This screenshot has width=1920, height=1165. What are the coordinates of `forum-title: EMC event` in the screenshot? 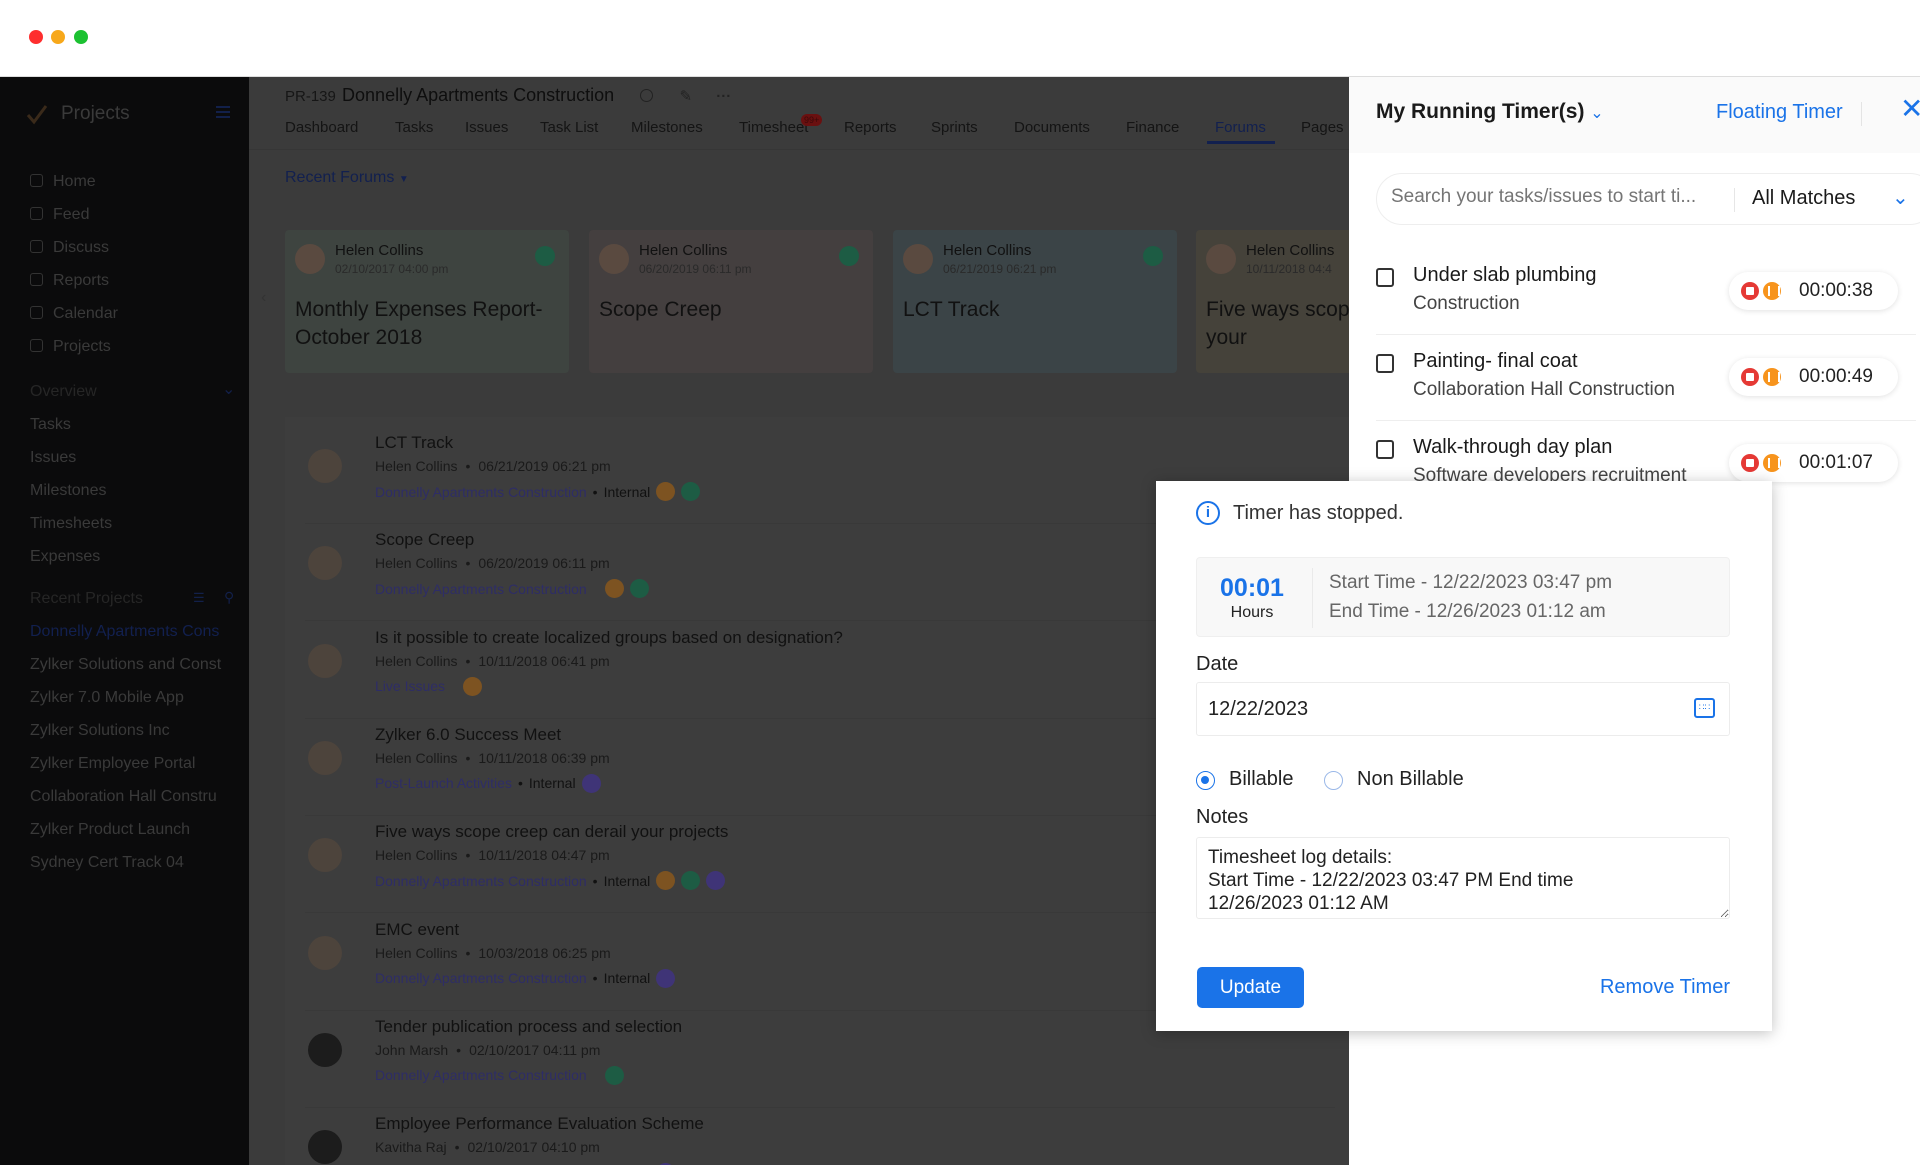 It's located at (417, 930).